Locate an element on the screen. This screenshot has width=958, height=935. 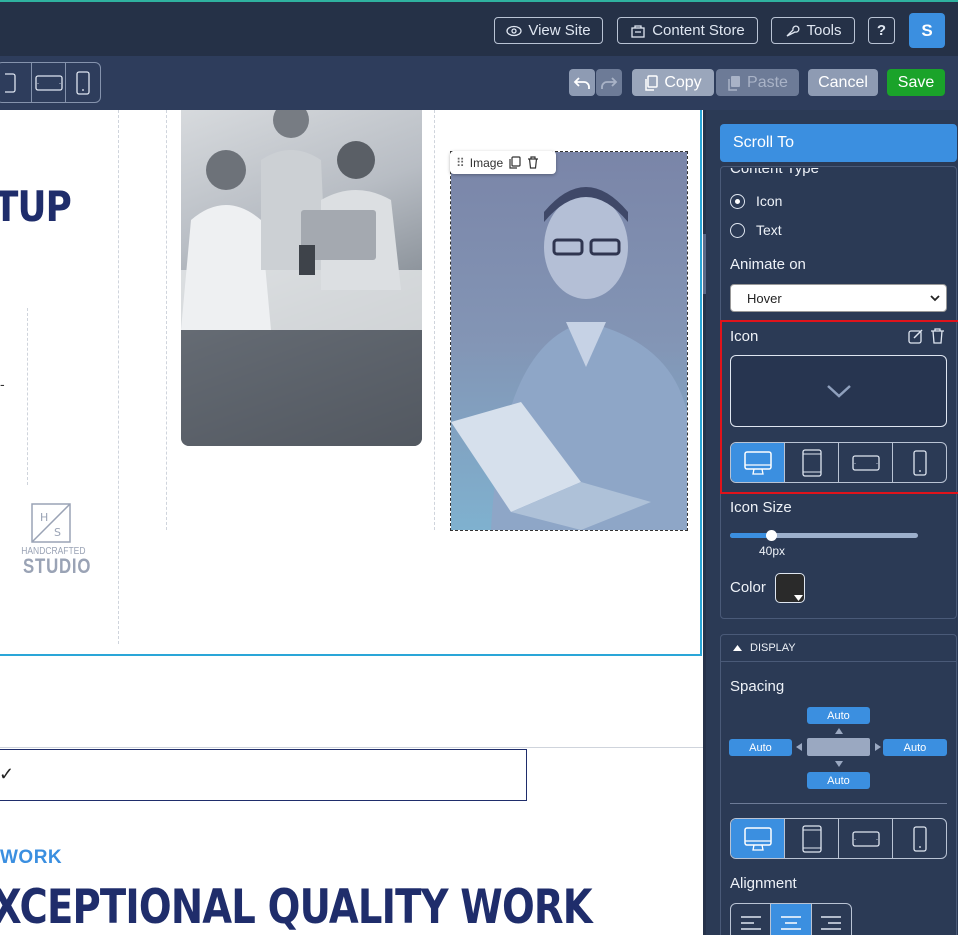
redo-icon is located at coordinates (609, 82).